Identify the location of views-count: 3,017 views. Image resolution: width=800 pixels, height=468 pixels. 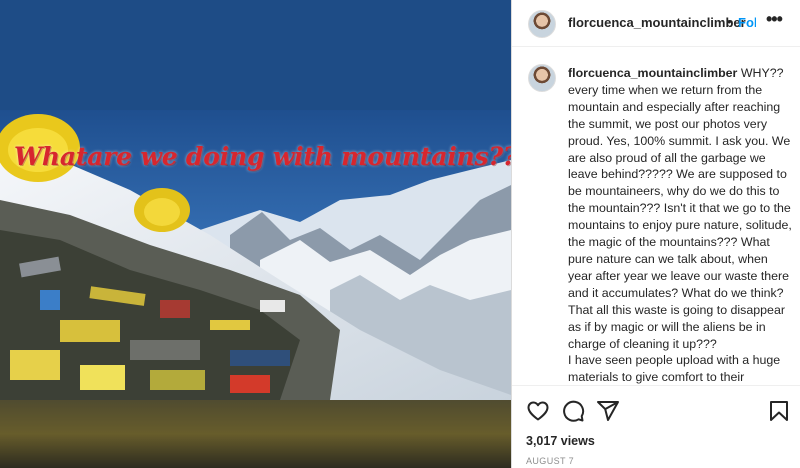
(560, 441).